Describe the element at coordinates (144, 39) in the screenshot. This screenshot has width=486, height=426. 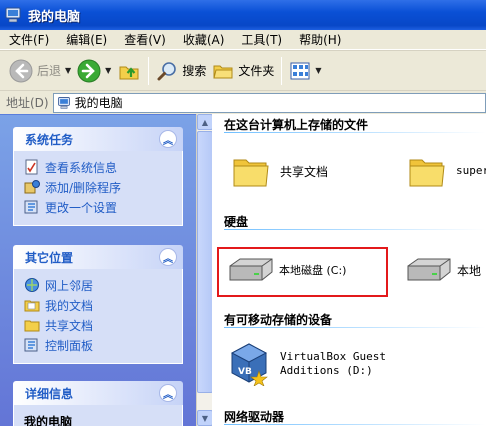
I see `menu-view: 查看(V)` at that location.